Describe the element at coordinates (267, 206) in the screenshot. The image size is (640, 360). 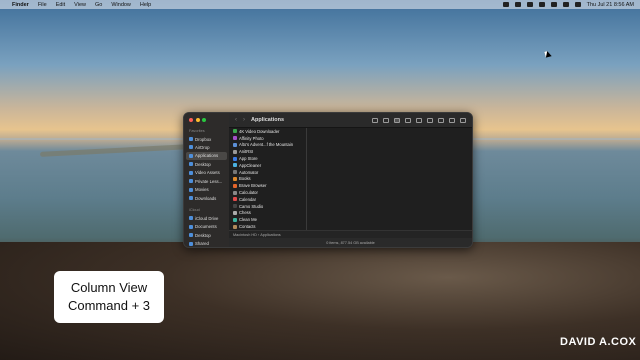
I see `list-item: Camo Studio` at that location.